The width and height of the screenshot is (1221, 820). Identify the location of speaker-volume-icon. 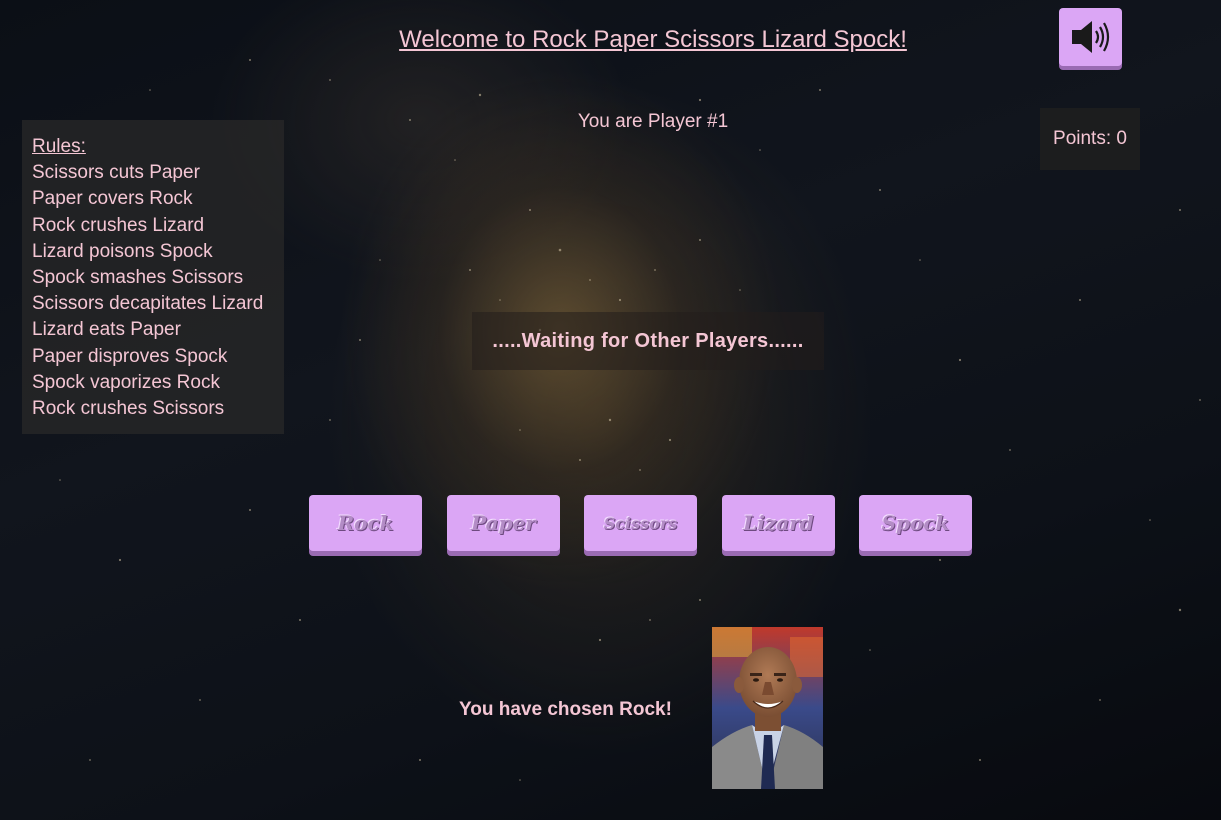
(1090, 37).